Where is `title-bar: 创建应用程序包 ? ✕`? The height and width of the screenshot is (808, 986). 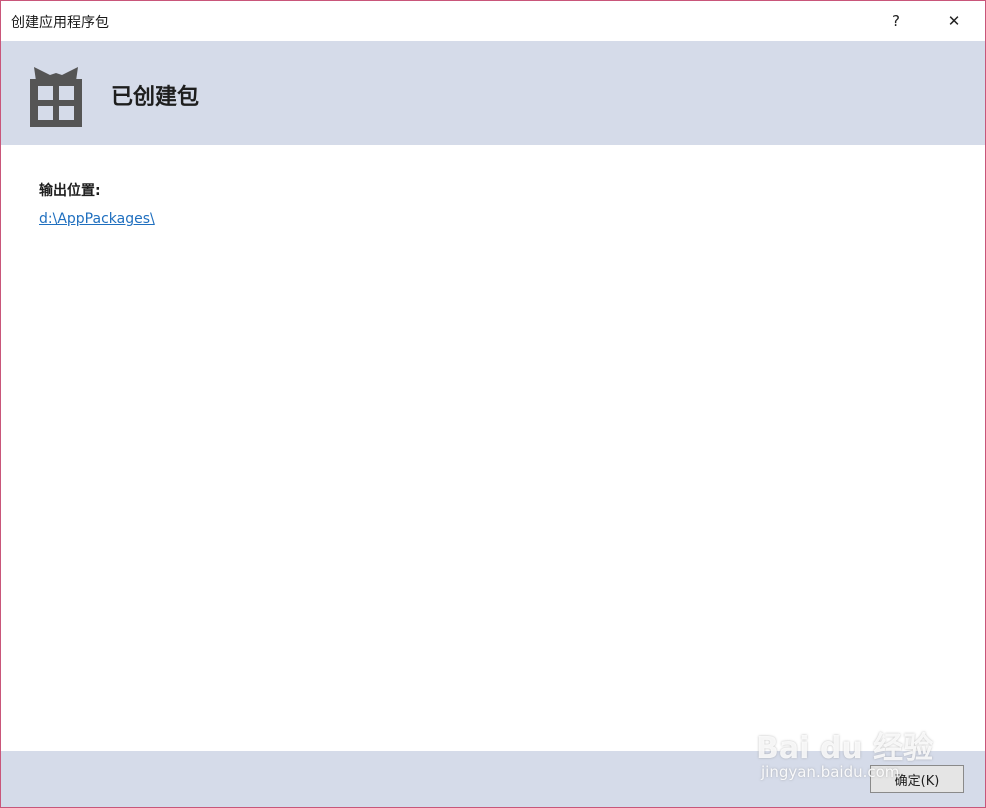
title-bar: 创建应用程序包 ? ✕ is located at coordinates (493, 21).